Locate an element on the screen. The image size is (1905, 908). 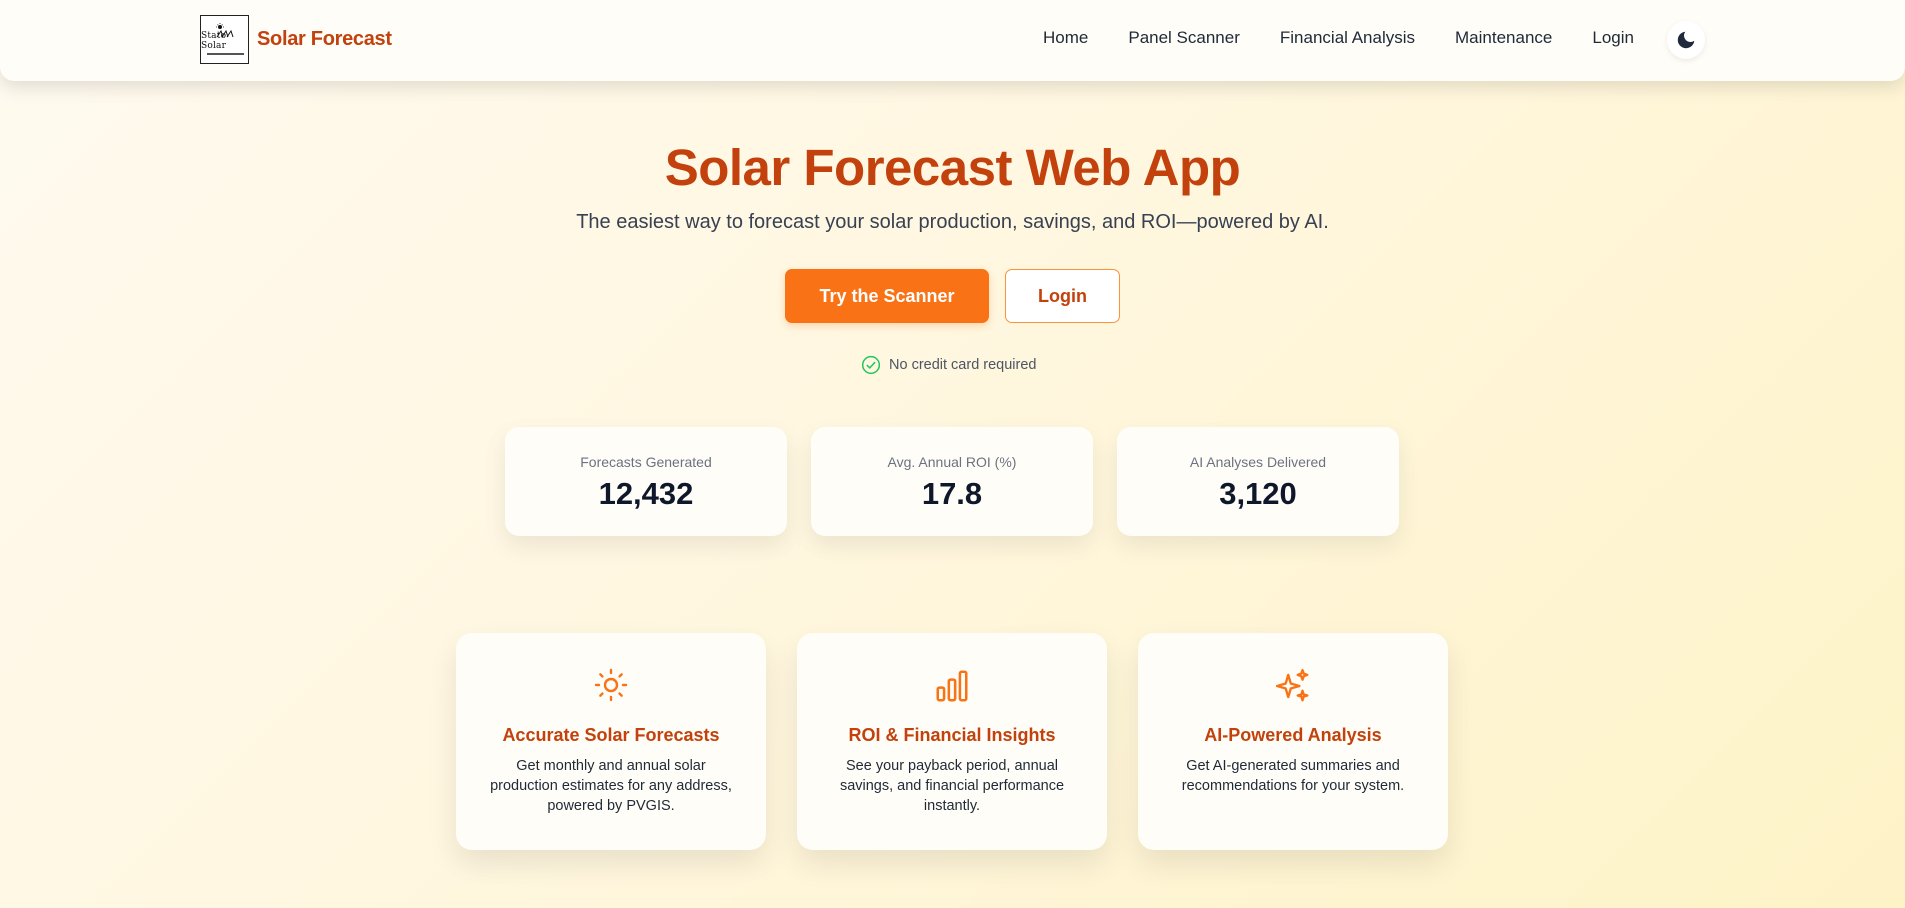
no-credit-card-note: No credit card required is located at coordinates (949, 365).